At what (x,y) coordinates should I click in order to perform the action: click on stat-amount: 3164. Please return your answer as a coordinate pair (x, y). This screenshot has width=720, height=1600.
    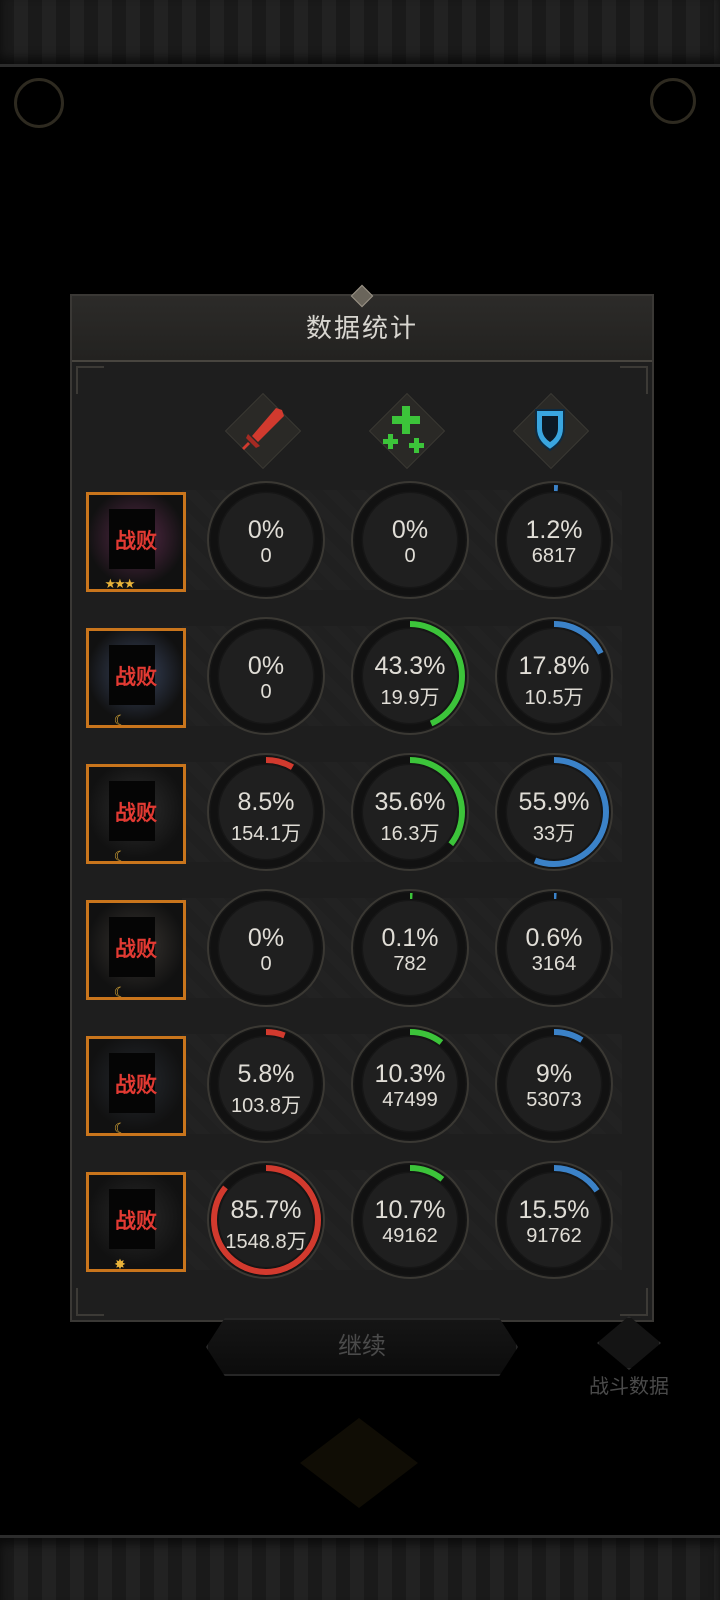
    Looking at the image, I should click on (554, 964).